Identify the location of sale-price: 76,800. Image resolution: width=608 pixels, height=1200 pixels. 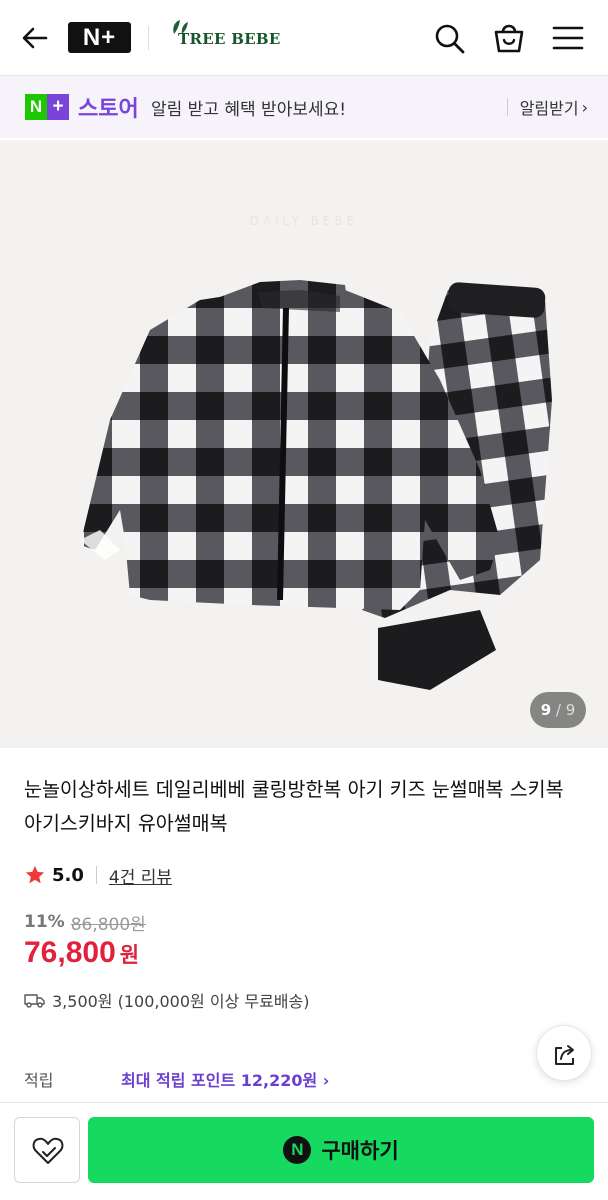
(70, 952).